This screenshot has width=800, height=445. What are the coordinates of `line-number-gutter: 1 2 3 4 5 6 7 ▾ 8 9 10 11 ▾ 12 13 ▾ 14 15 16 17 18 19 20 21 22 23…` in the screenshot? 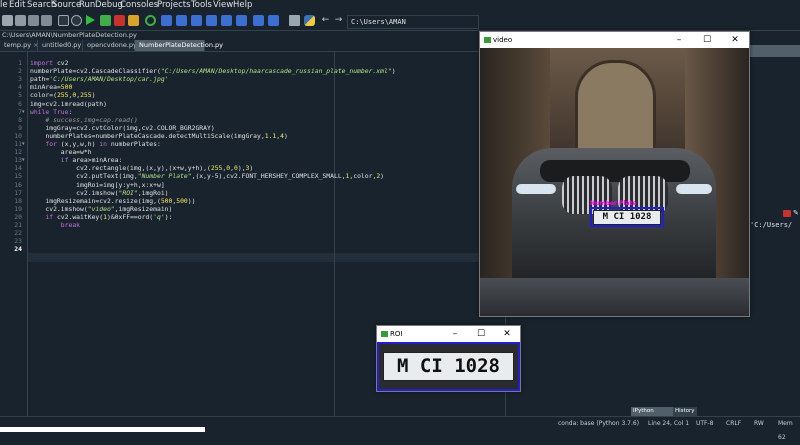 It's located at (14, 234).